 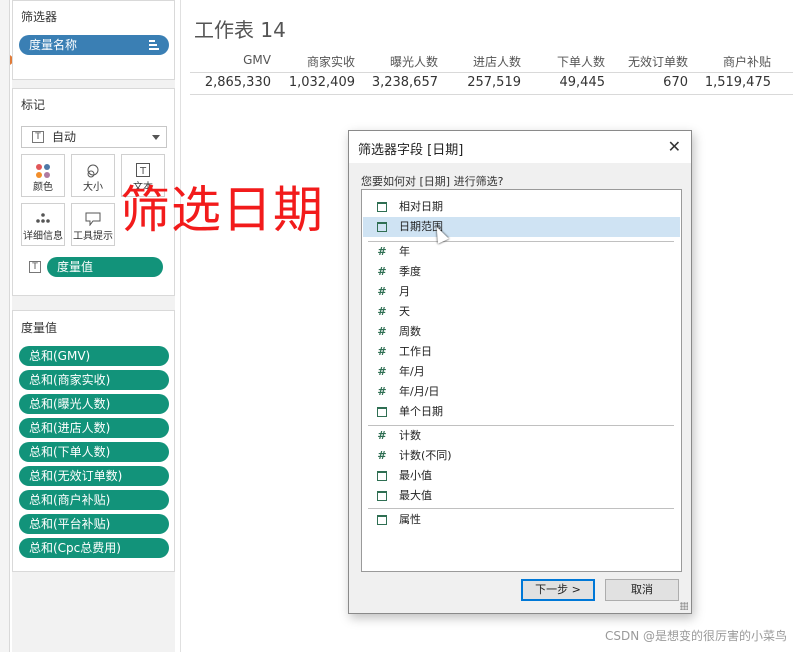 I want to click on size-button: 大小, so click(x=93, y=175).